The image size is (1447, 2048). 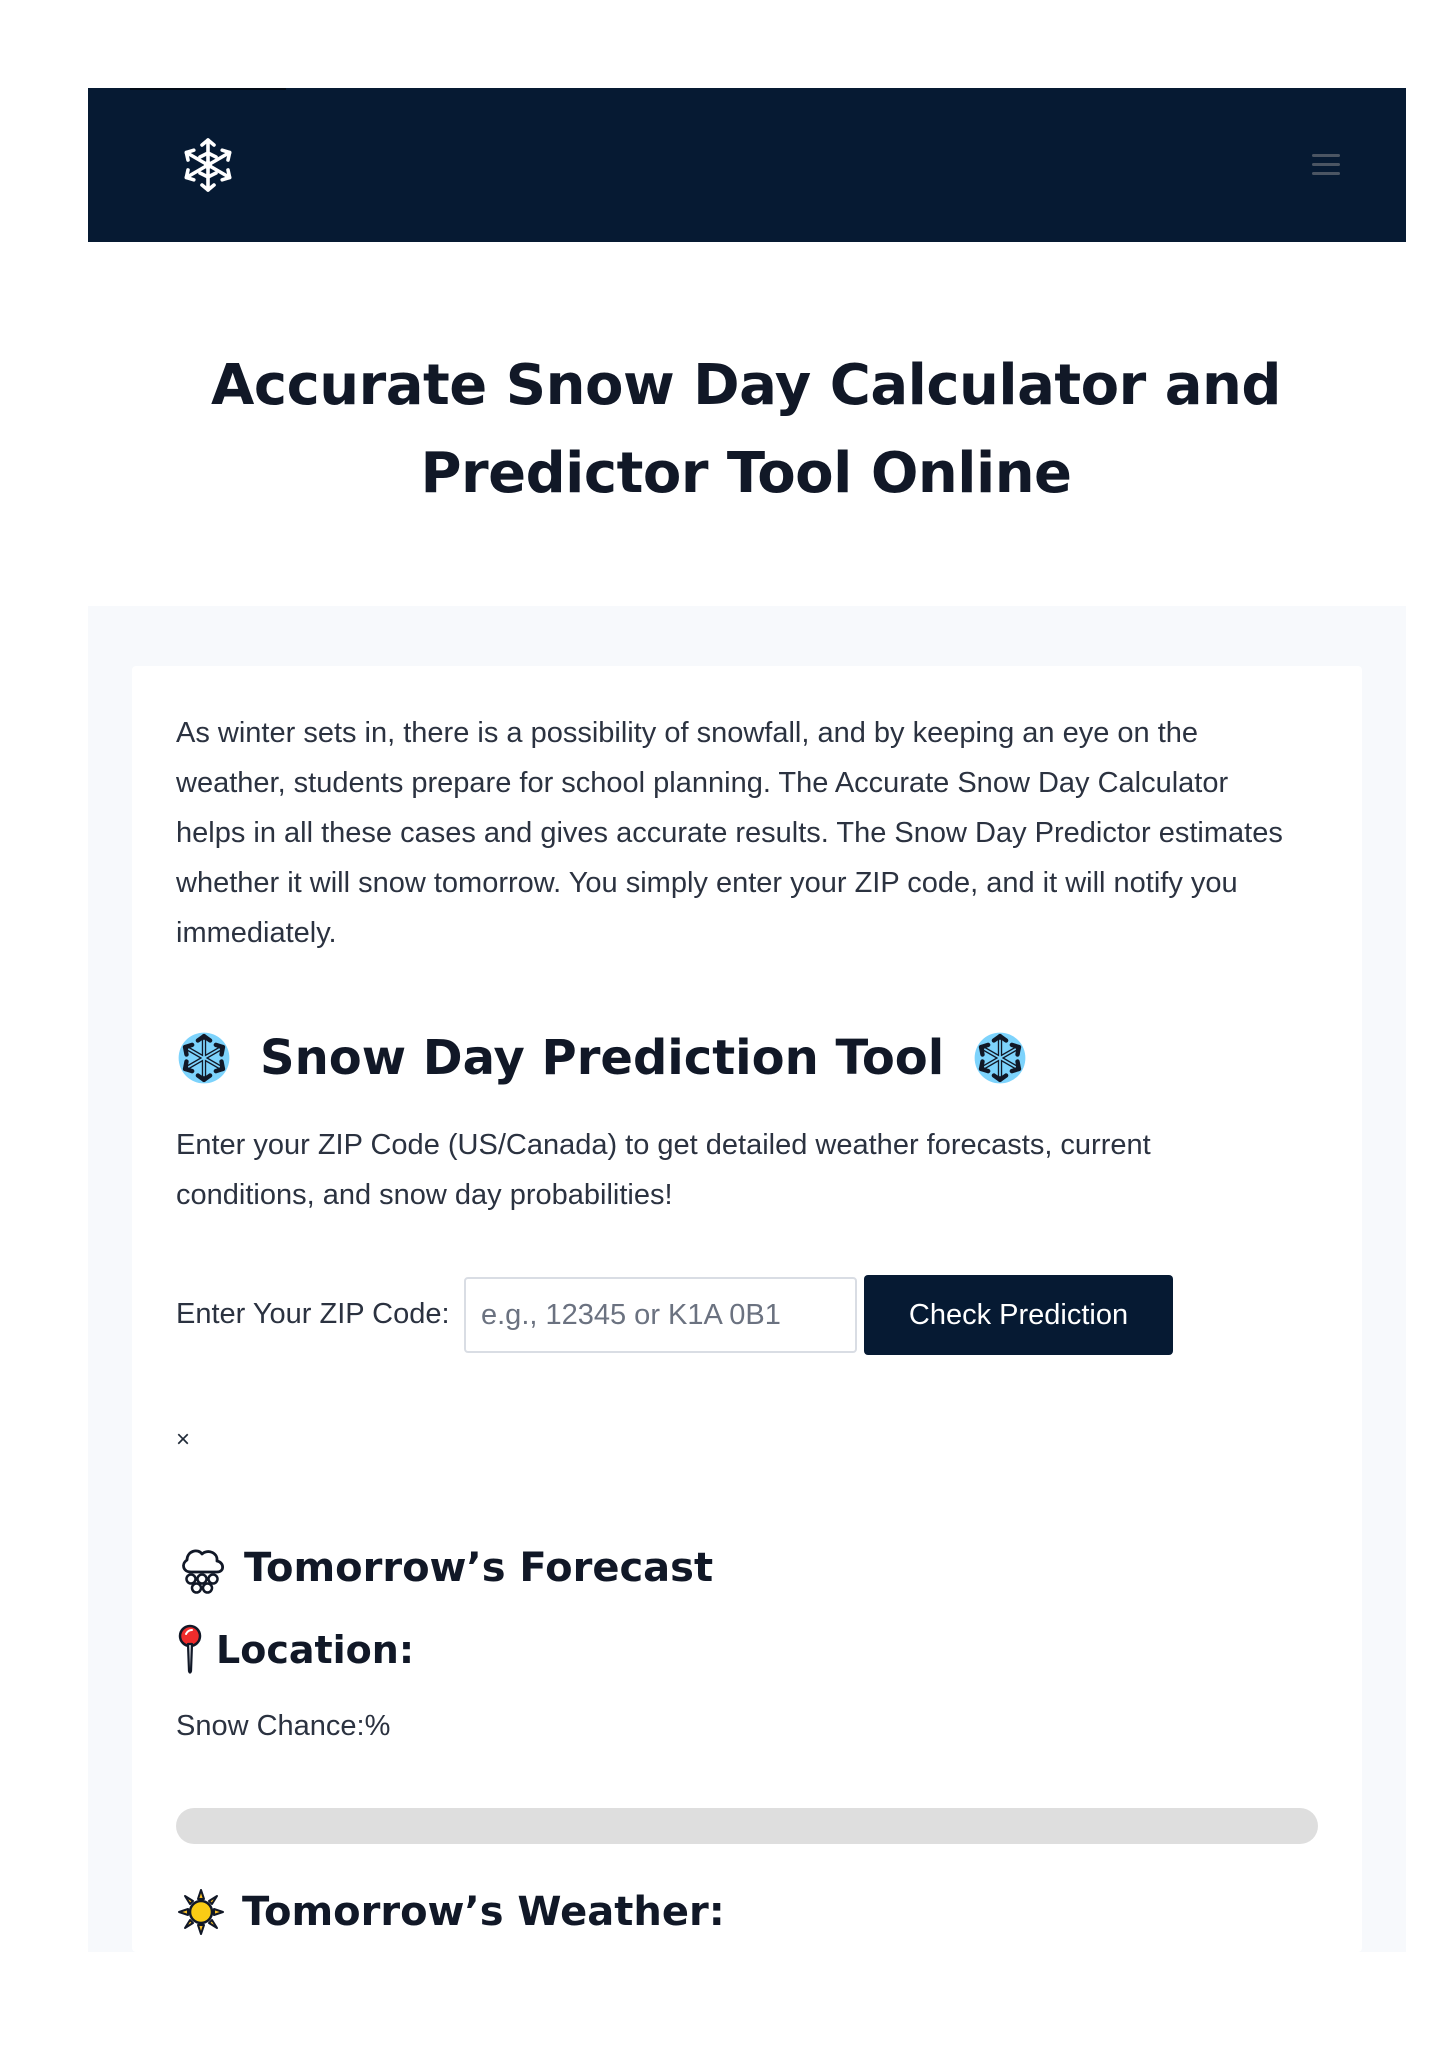 I want to click on snow-cloud-icon, so click(x=203, y=1571).